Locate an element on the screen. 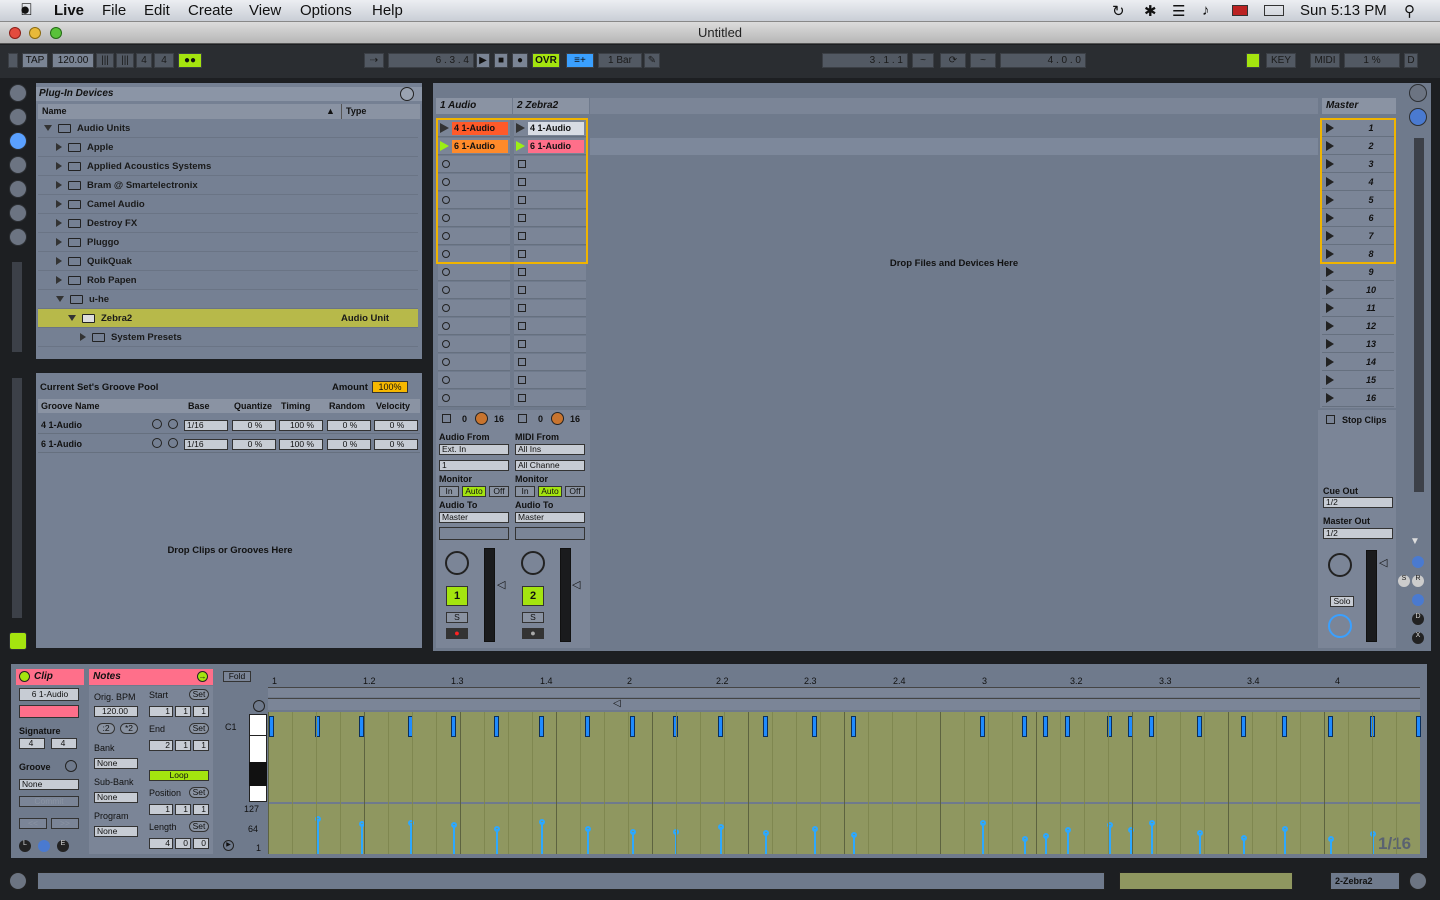 This screenshot has height=900, width=1440. zoom-icon is located at coordinates (56, 33).